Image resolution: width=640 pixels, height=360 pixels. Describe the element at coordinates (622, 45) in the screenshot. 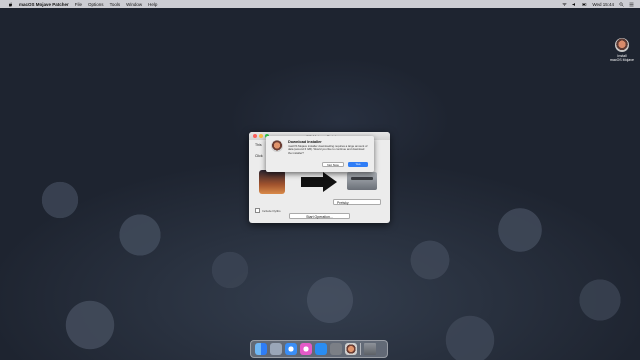

I see `installer-disk-icon` at that location.